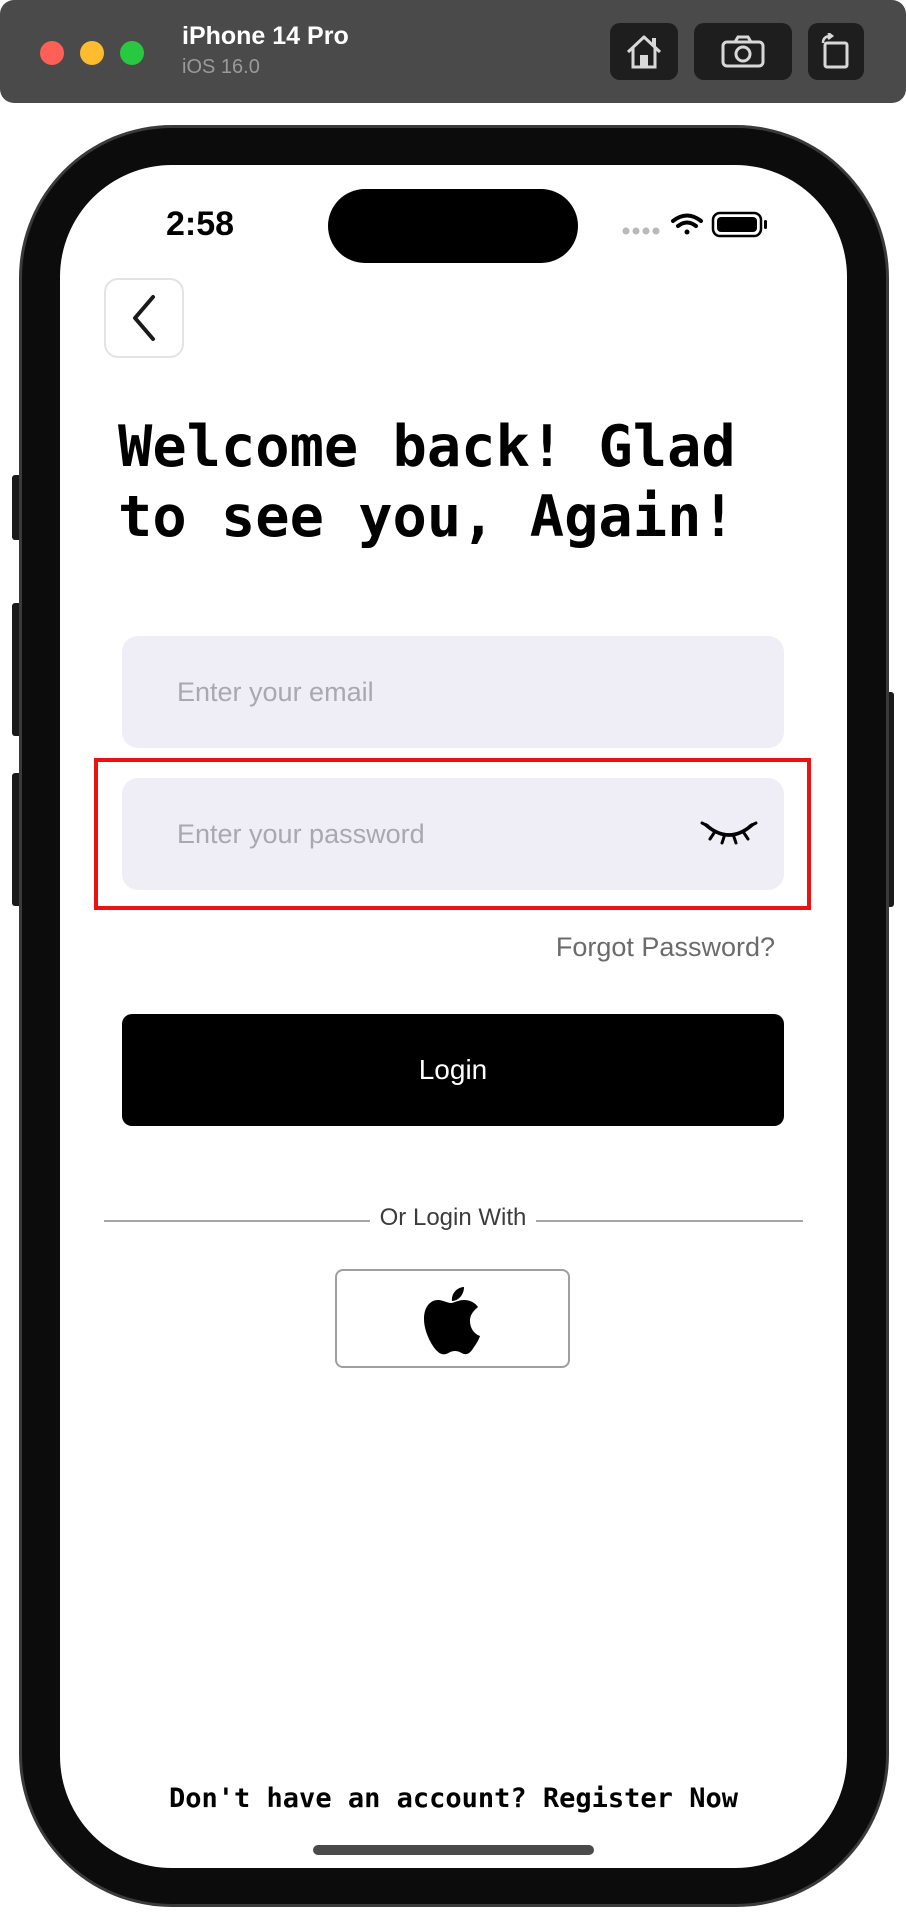 The height and width of the screenshot is (1912, 906). I want to click on toggle-password-visibility-button, so click(729, 833).